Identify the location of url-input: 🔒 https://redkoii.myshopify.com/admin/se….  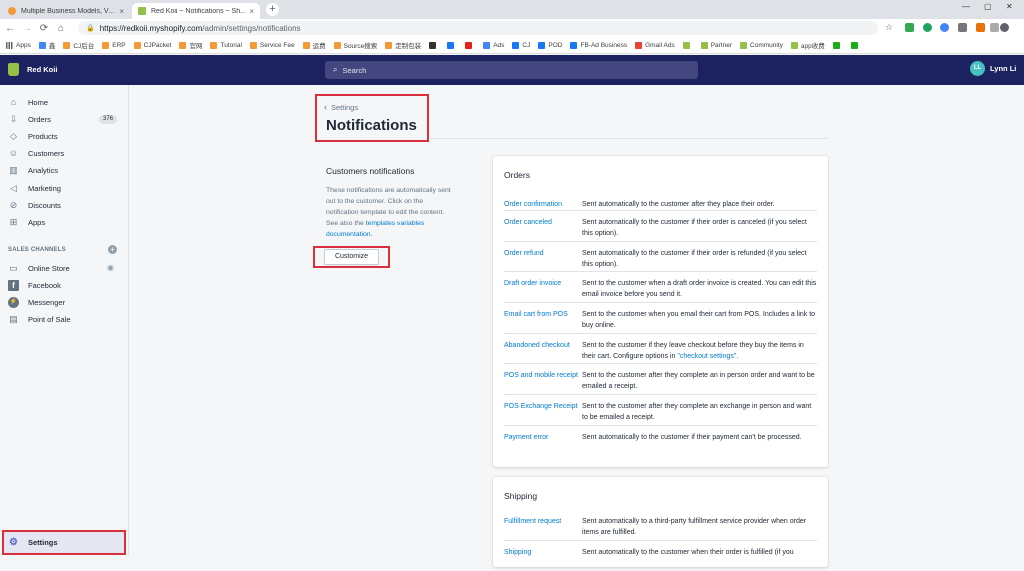
(478, 28).